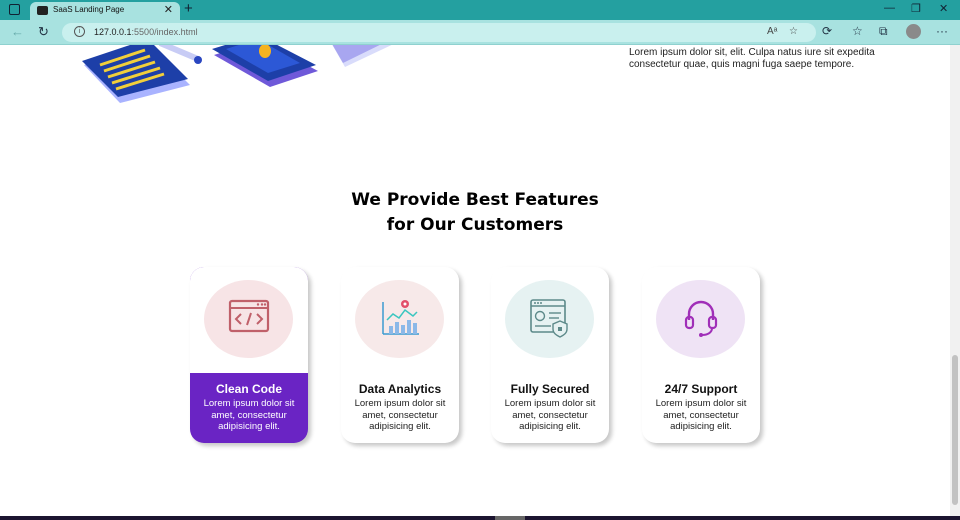 The image size is (960, 520). What do you see at coordinates (164, 32) in the screenshot?
I see `url-path: :5500/index.html` at bounding box center [164, 32].